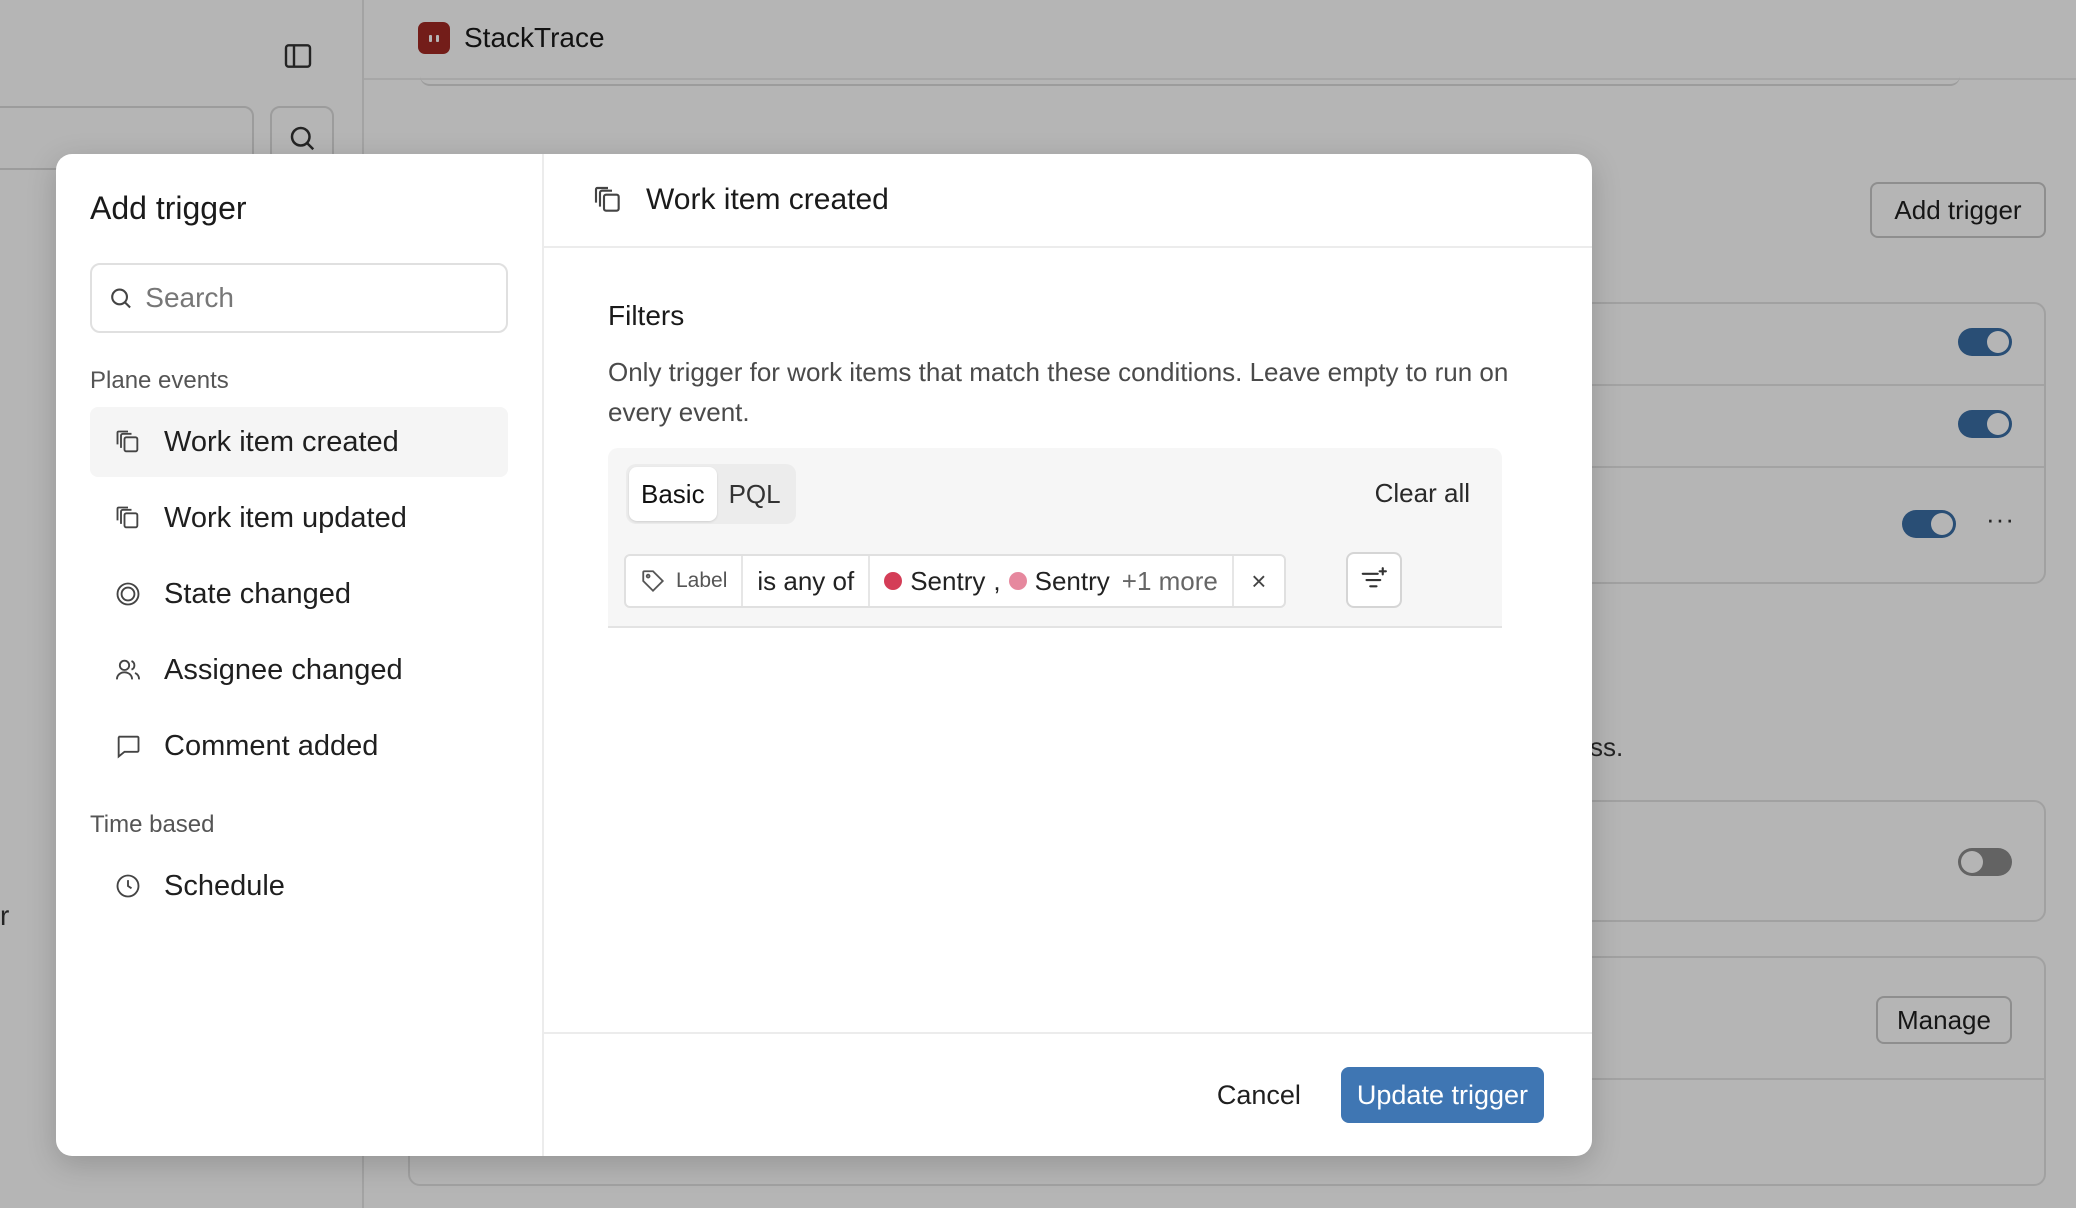 Image resolution: width=2076 pixels, height=1208 pixels. I want to click on tab-basic: Basic, so click(673, 494).